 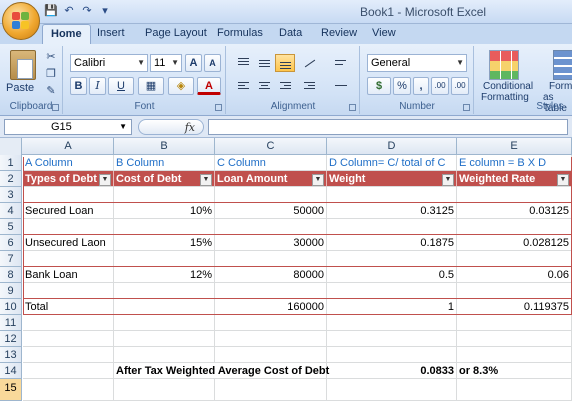 What do you see at coordinates (392, 163) in the screenshot?
I see `cell-d1: D Column= C/ total of C` at bounding box center [392, 163].